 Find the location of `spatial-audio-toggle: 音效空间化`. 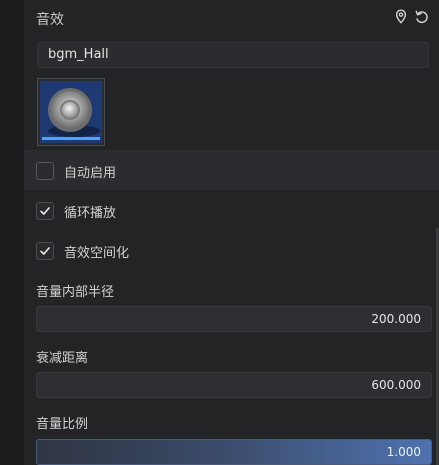

spatial-audio-toggle: 音效空间化 is located at coordinates (82, 251).